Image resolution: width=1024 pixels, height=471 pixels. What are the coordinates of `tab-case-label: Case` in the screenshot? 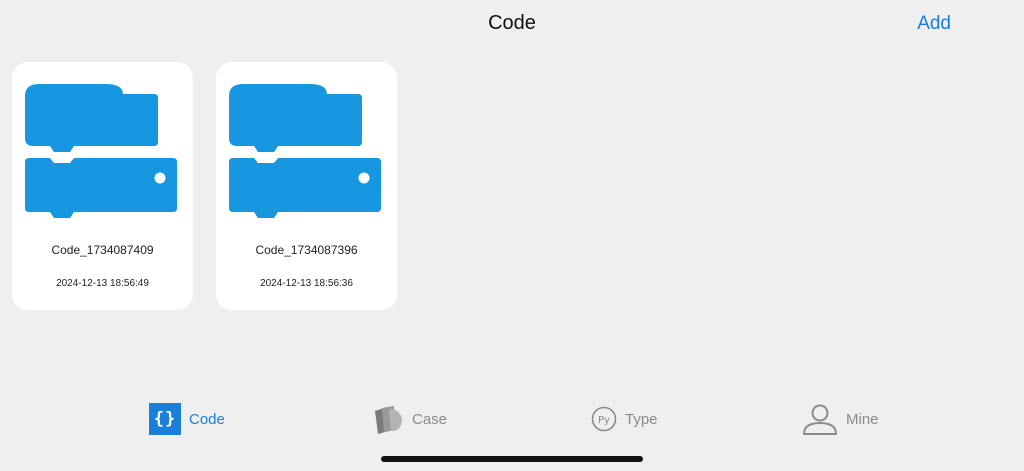 It's located at (430, 419).